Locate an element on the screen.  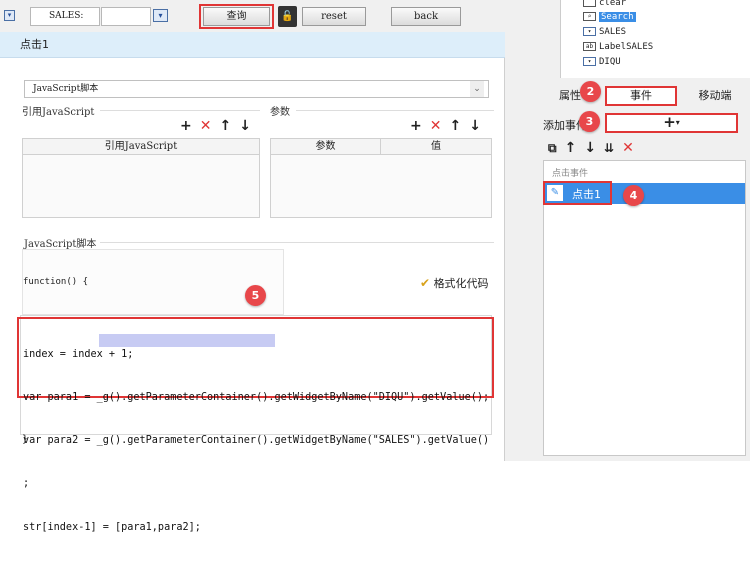
sales-field-label: SALES: is located at coordinates (65, 16).